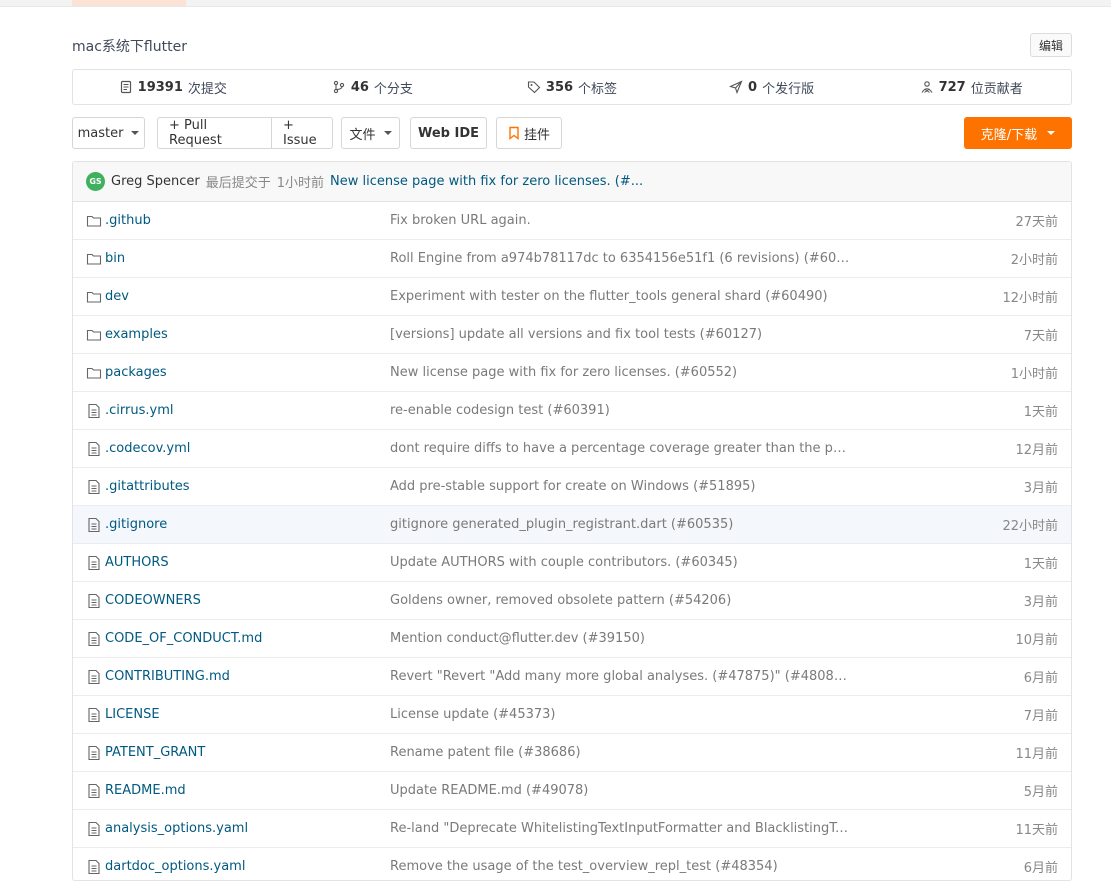 This screenshot has width=1111, height=881. Describe the element at coordinates (175, 866) in the screenshot. I see `file-name-link: dartdoc_options.yaml` at that location.